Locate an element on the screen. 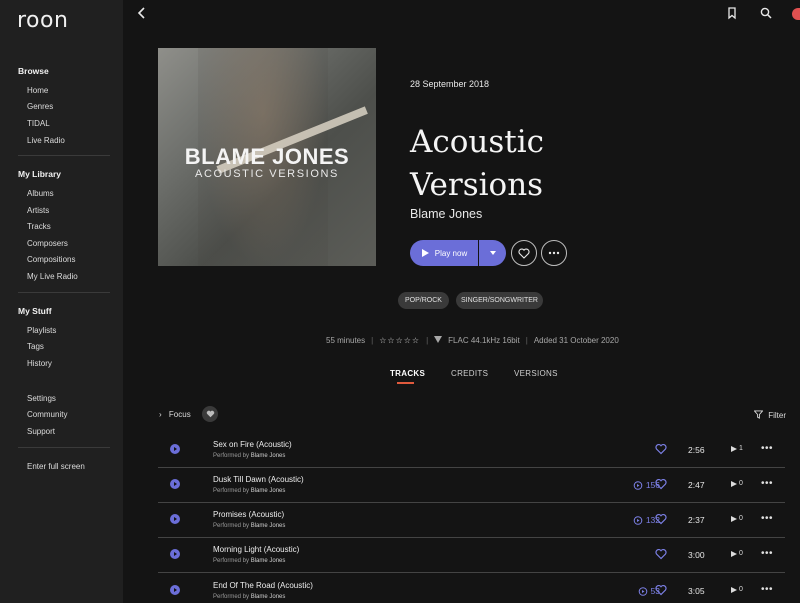 This screenshot has width=800, height=603. sidebar-item-live-radio: Live Radio is located at coordinates (46, 140).